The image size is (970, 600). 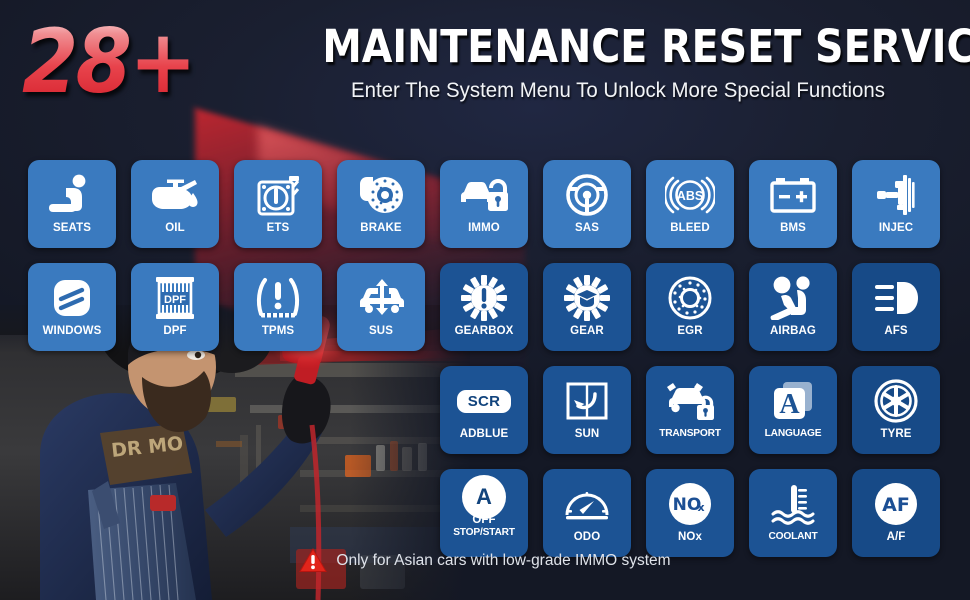 I want to click on tile-label: SUS, so click(x=381, y=331).